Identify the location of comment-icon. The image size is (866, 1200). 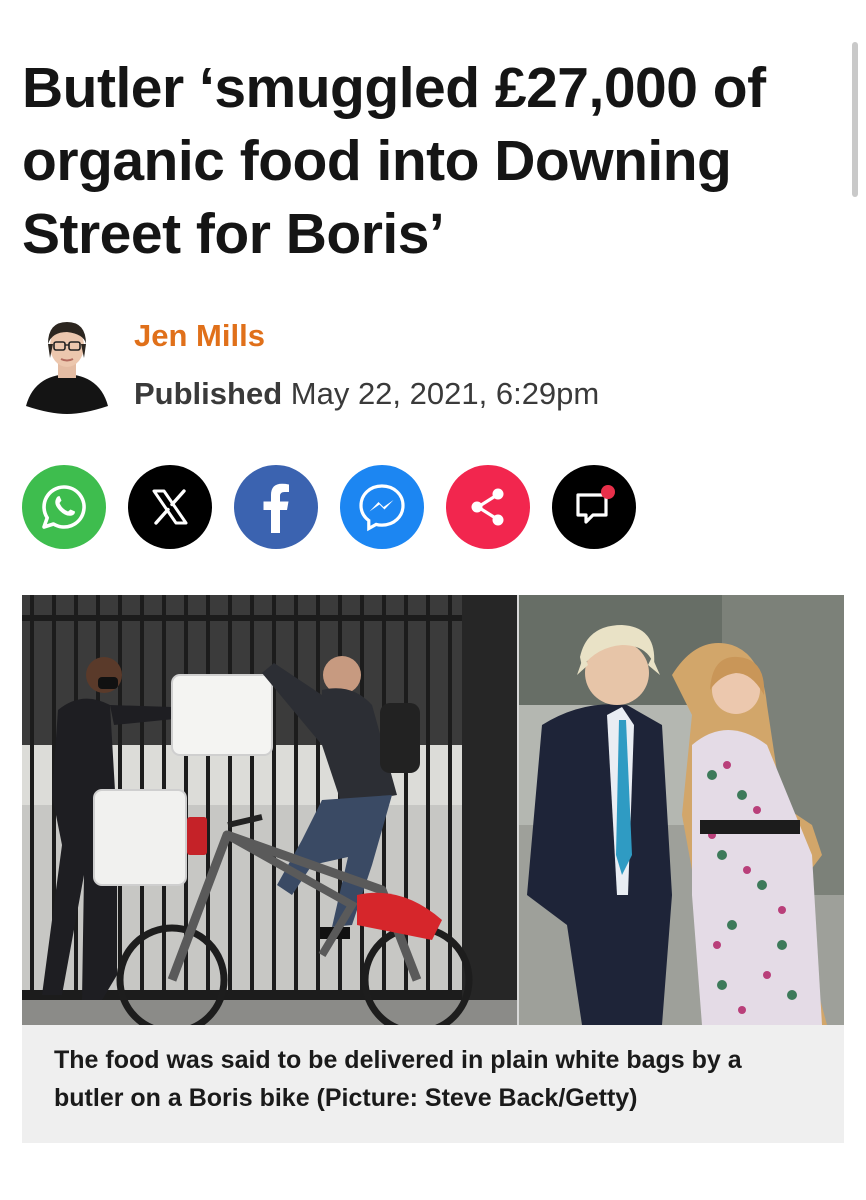
(595, 504).